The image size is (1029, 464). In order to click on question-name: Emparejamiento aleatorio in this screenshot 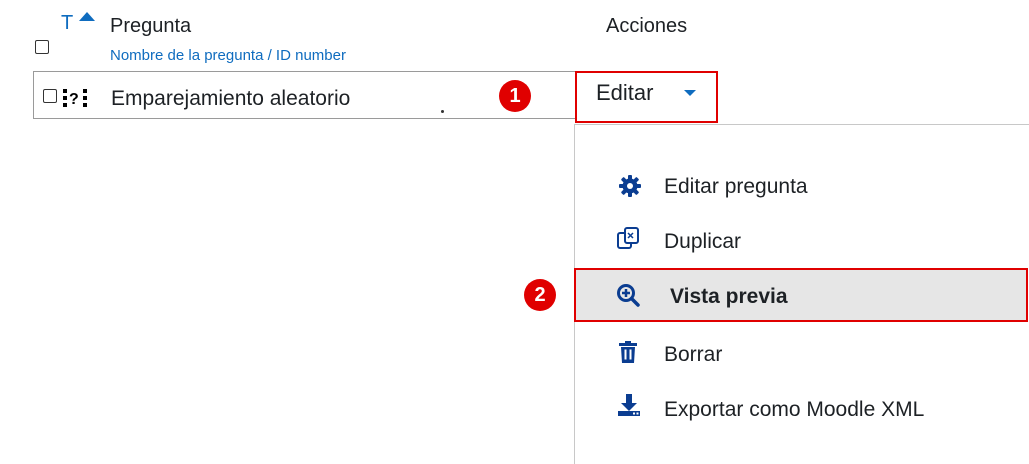, I will do `click(231, 98)`.